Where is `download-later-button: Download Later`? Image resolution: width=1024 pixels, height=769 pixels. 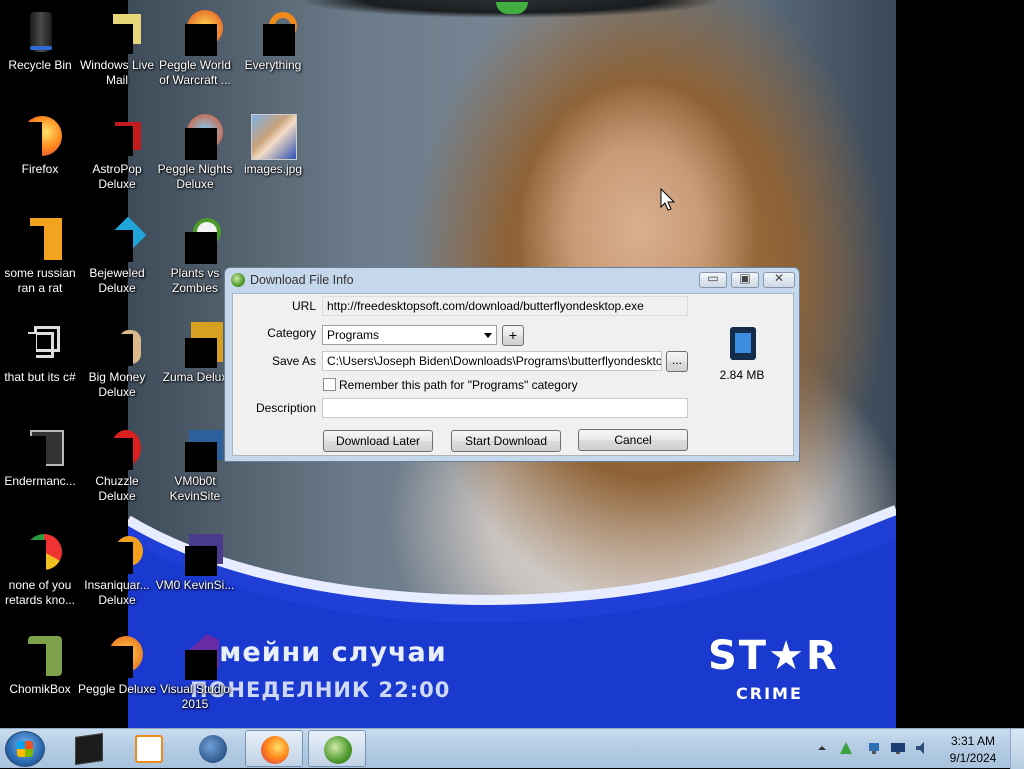
download-later-button: Download Later is located at coordinates (378, 441).